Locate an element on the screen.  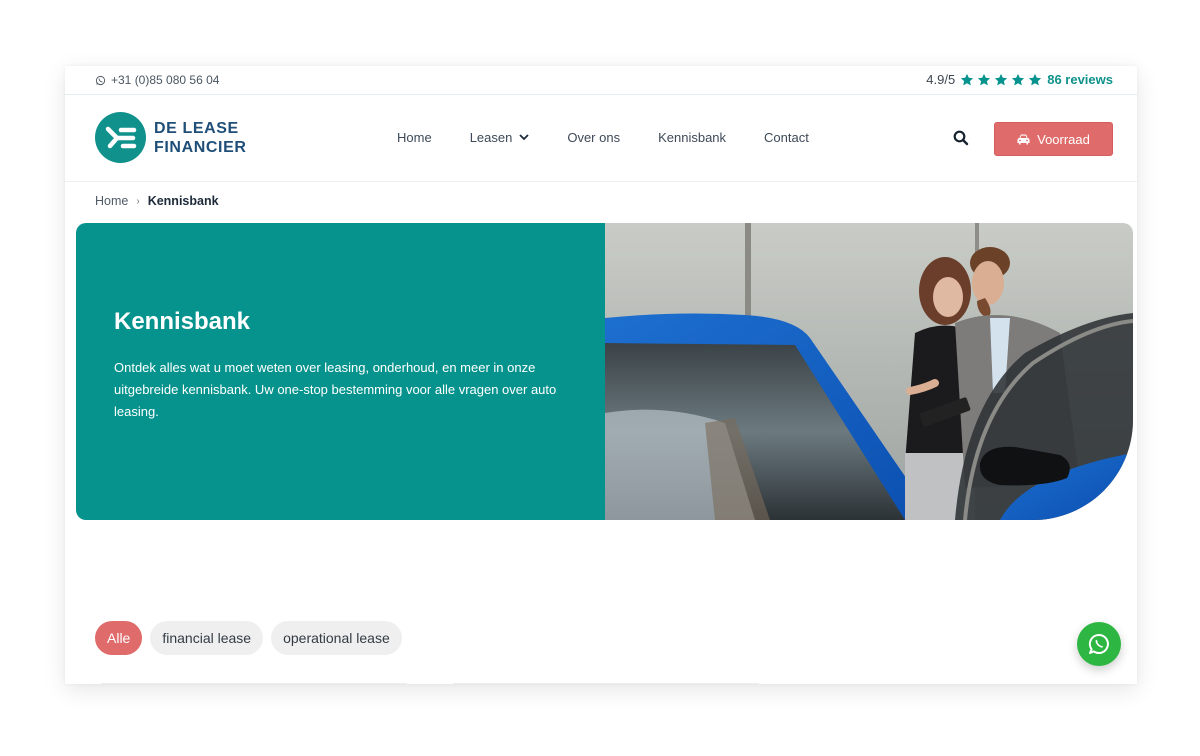
nav-item-home: Home is located at coordinates (414, 137).